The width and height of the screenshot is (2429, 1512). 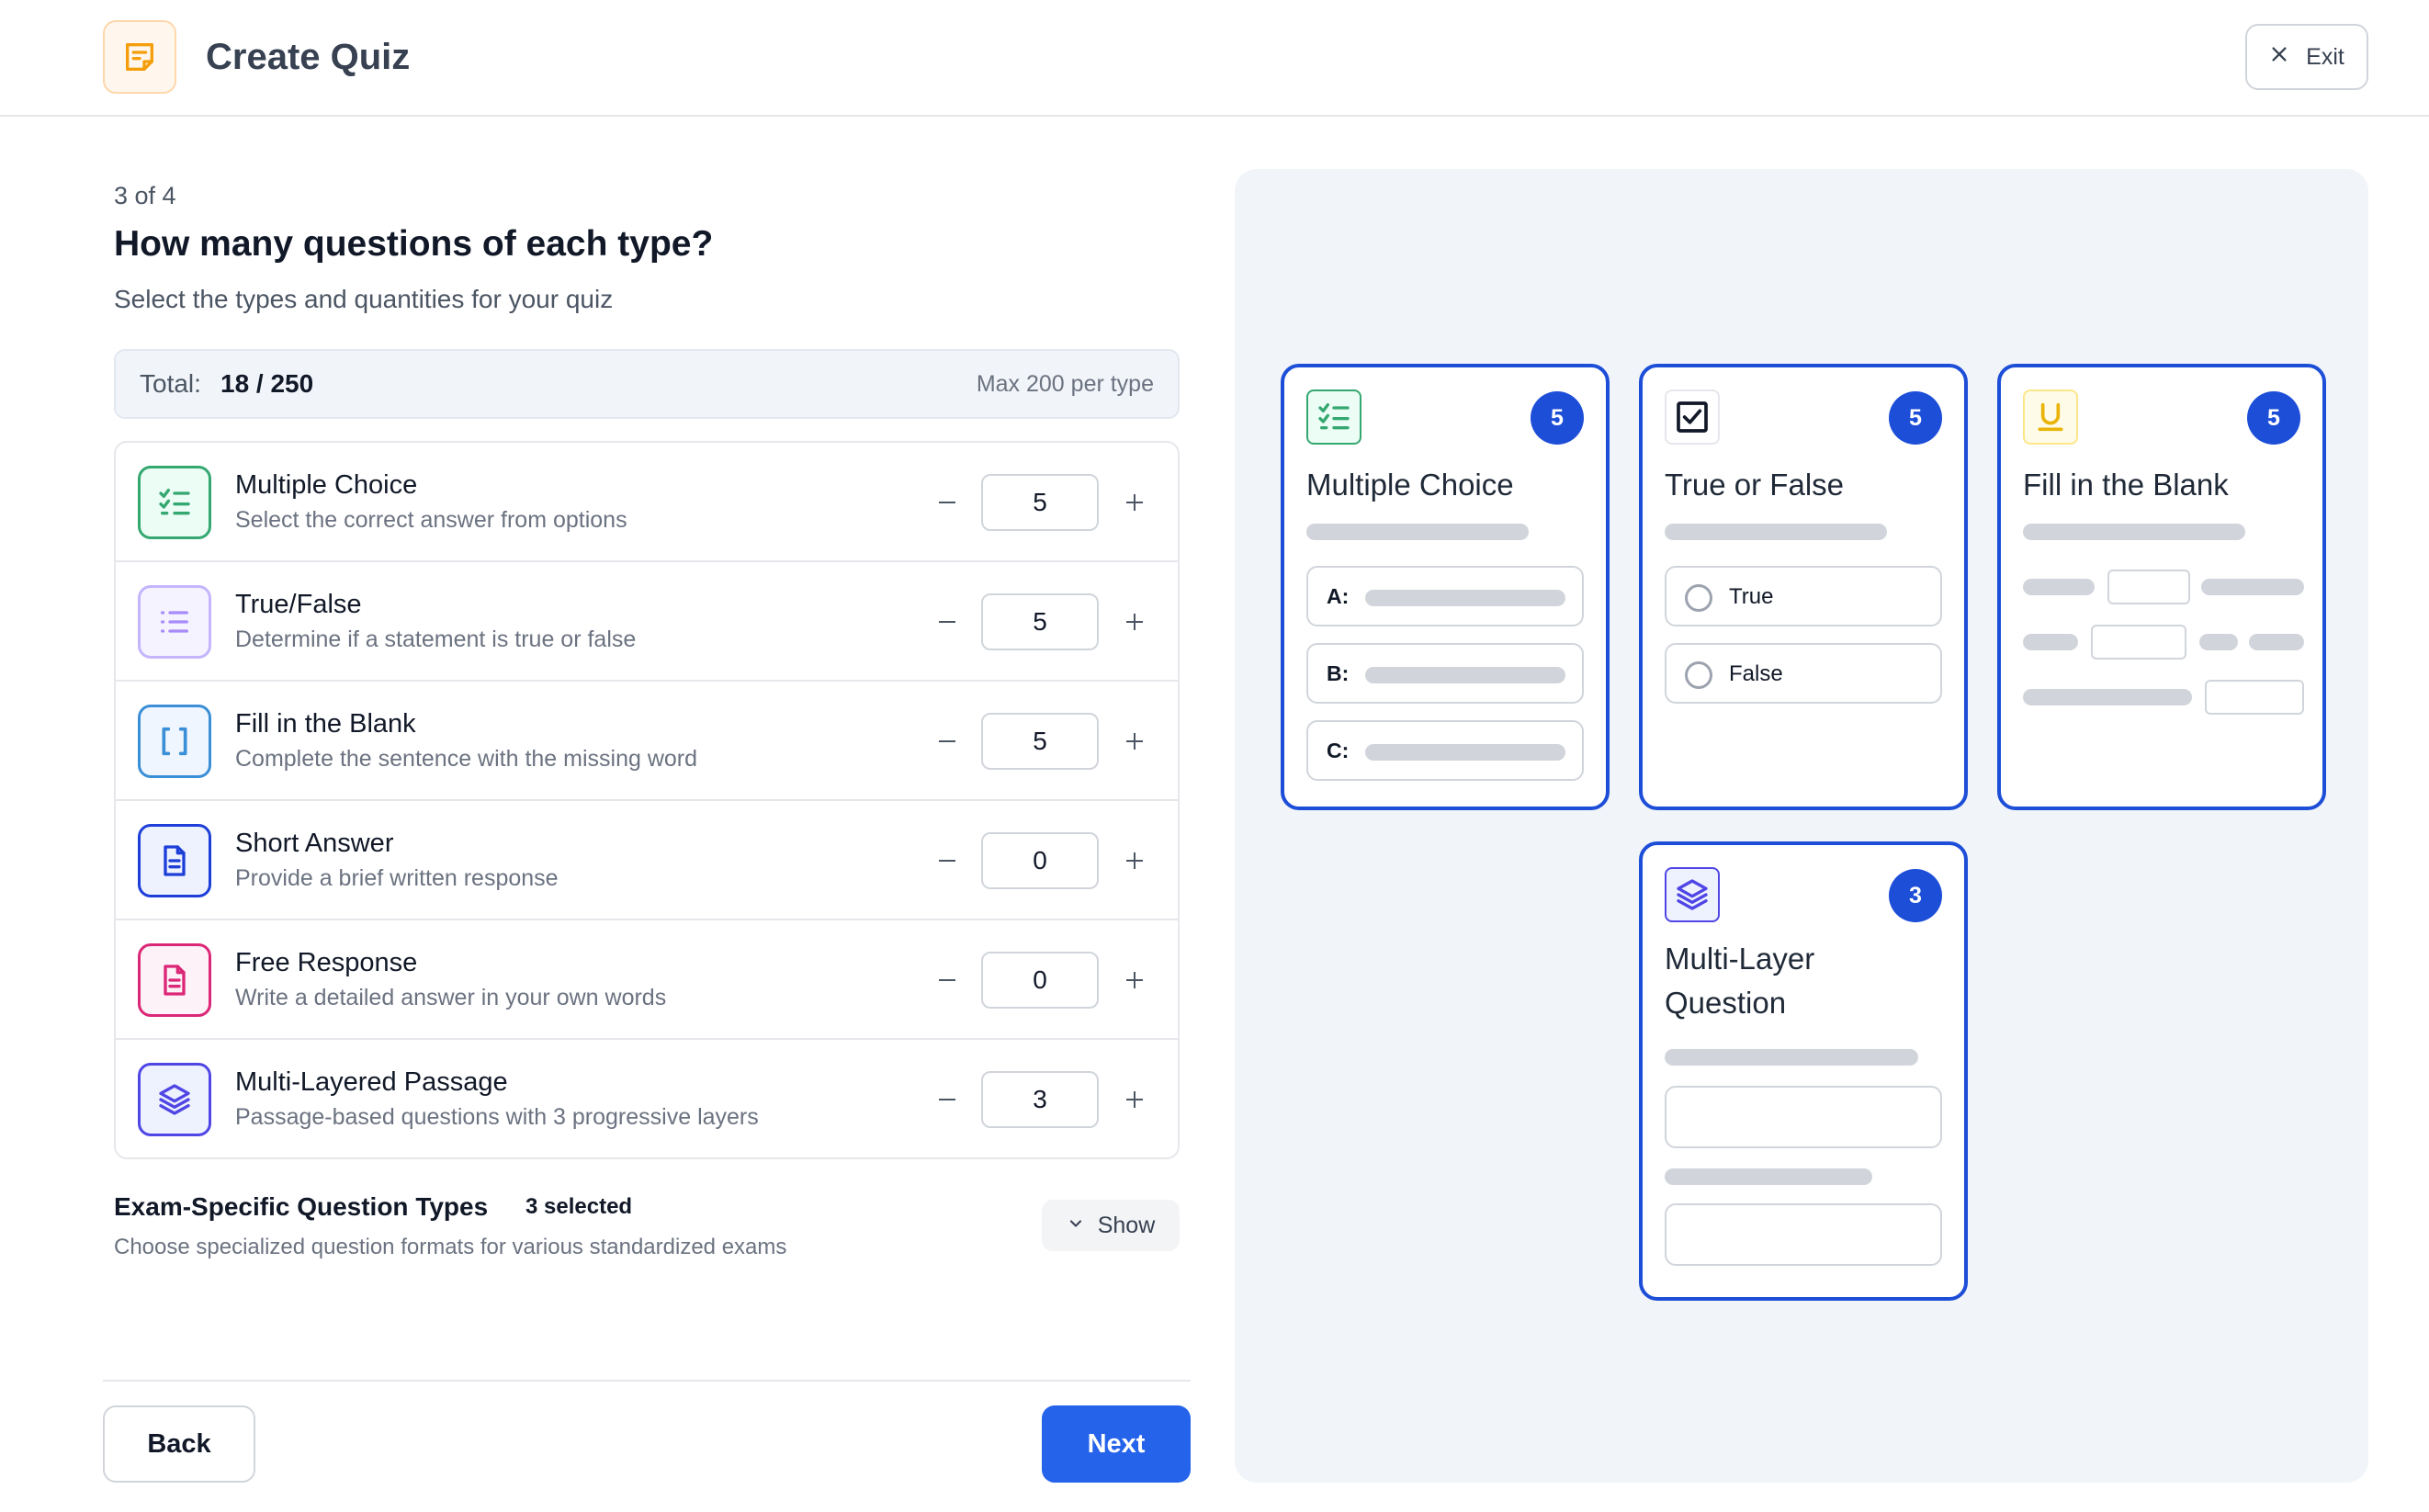 I want to click on step-indicator: 3 of 4, so click(x=145, y=195).